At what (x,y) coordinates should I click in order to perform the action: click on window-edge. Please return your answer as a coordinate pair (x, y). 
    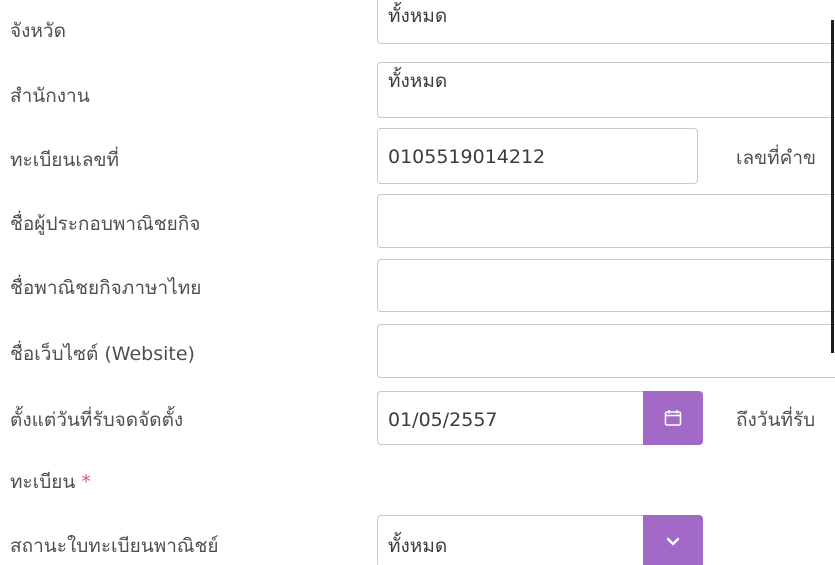
    Looking at the image, I should click on (832, 186).